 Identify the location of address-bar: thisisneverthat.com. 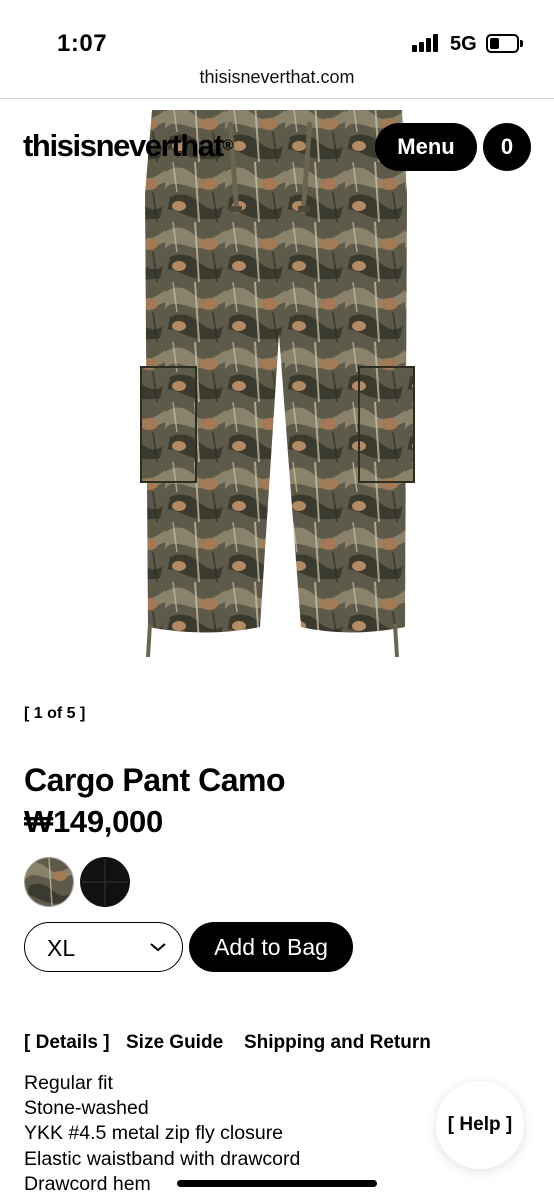
(277, 81).